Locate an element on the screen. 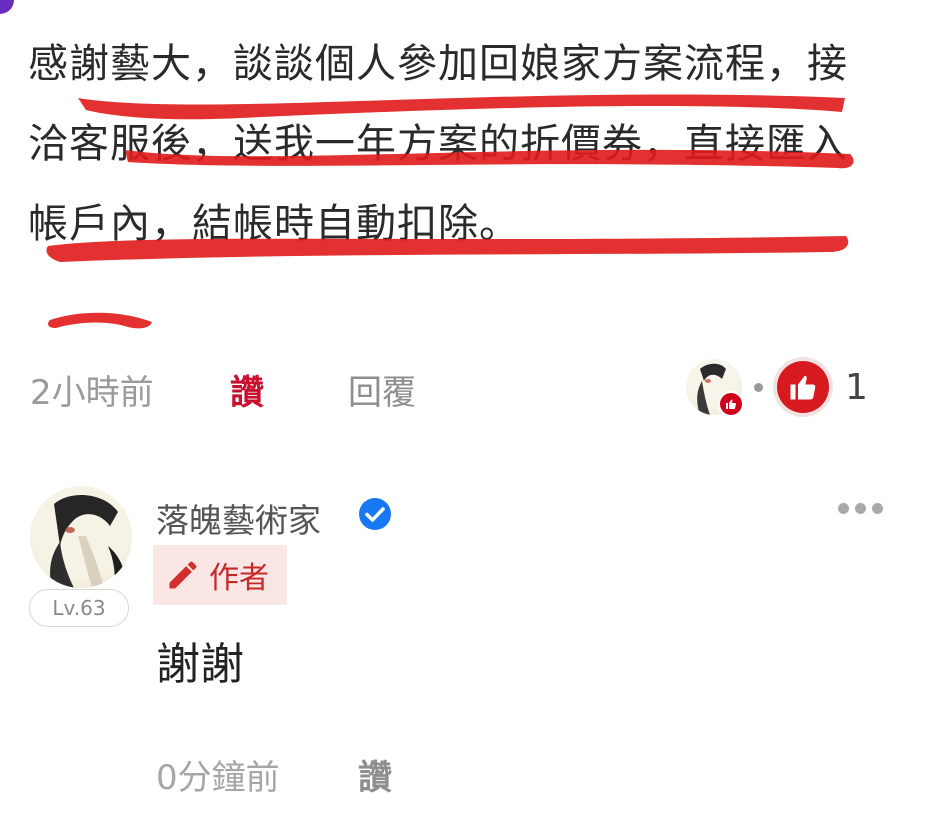 The height and width of the screenshot is (818, 929). pencil-icon is located at coordinates (183, 575).